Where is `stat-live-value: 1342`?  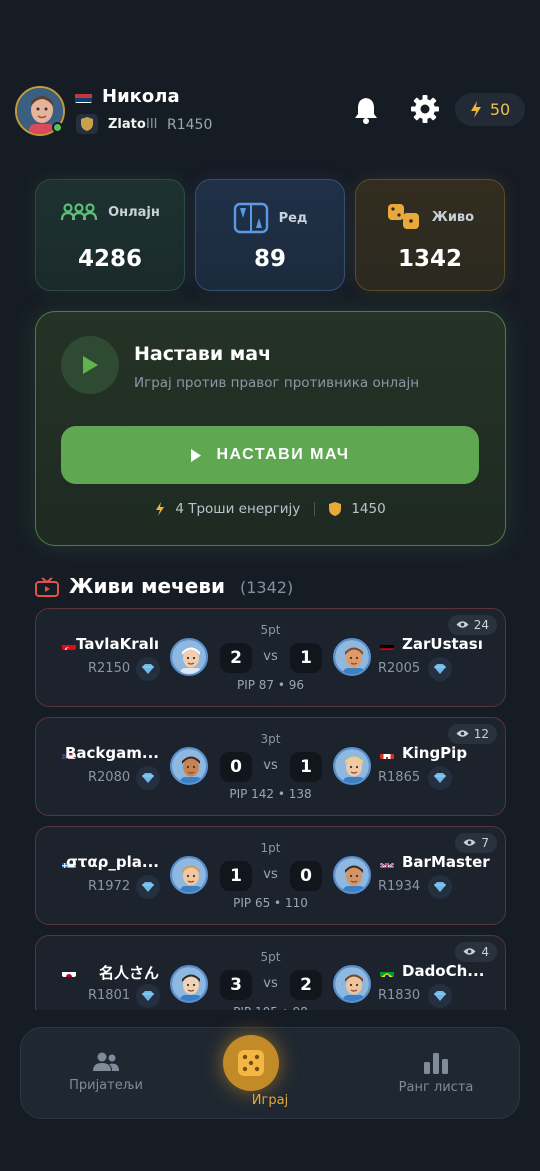 stat-live-value: 1342 is located at coordinates (429, 259).